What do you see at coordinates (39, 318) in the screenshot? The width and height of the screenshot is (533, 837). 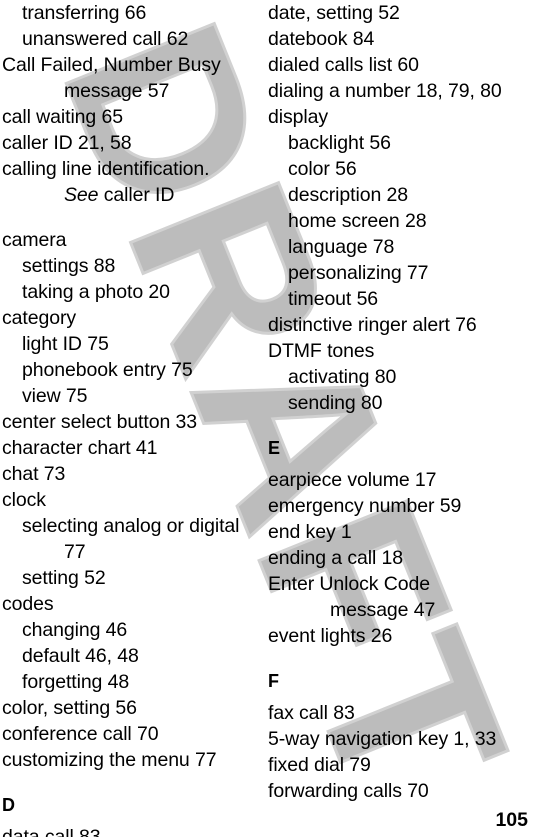 I see `index-entry: category` at bounding box center [39, 318].